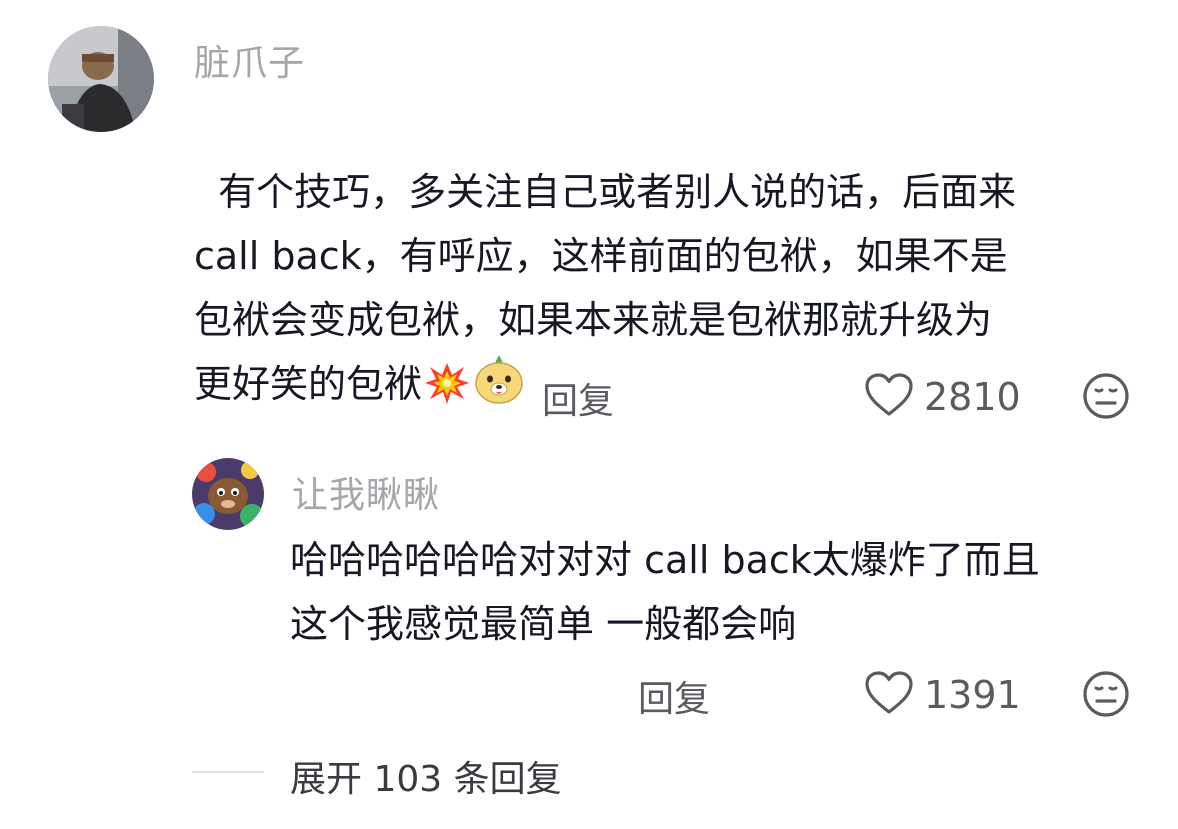  What do you see at coordinates (499, 388) in the screenshot?
I see `bear-face-emoji` at bounding box center [499, 388].